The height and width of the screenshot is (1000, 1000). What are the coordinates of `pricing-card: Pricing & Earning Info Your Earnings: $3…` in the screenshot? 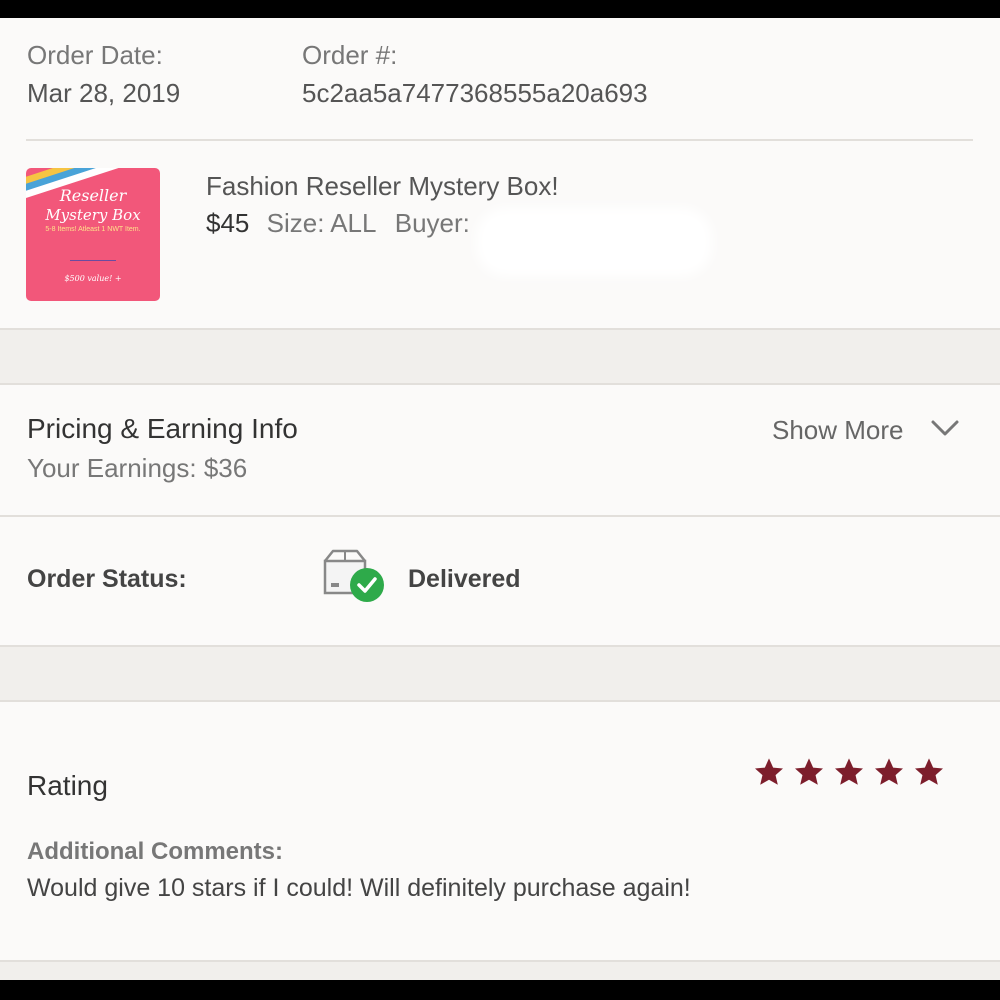 It's located at (500, 450).